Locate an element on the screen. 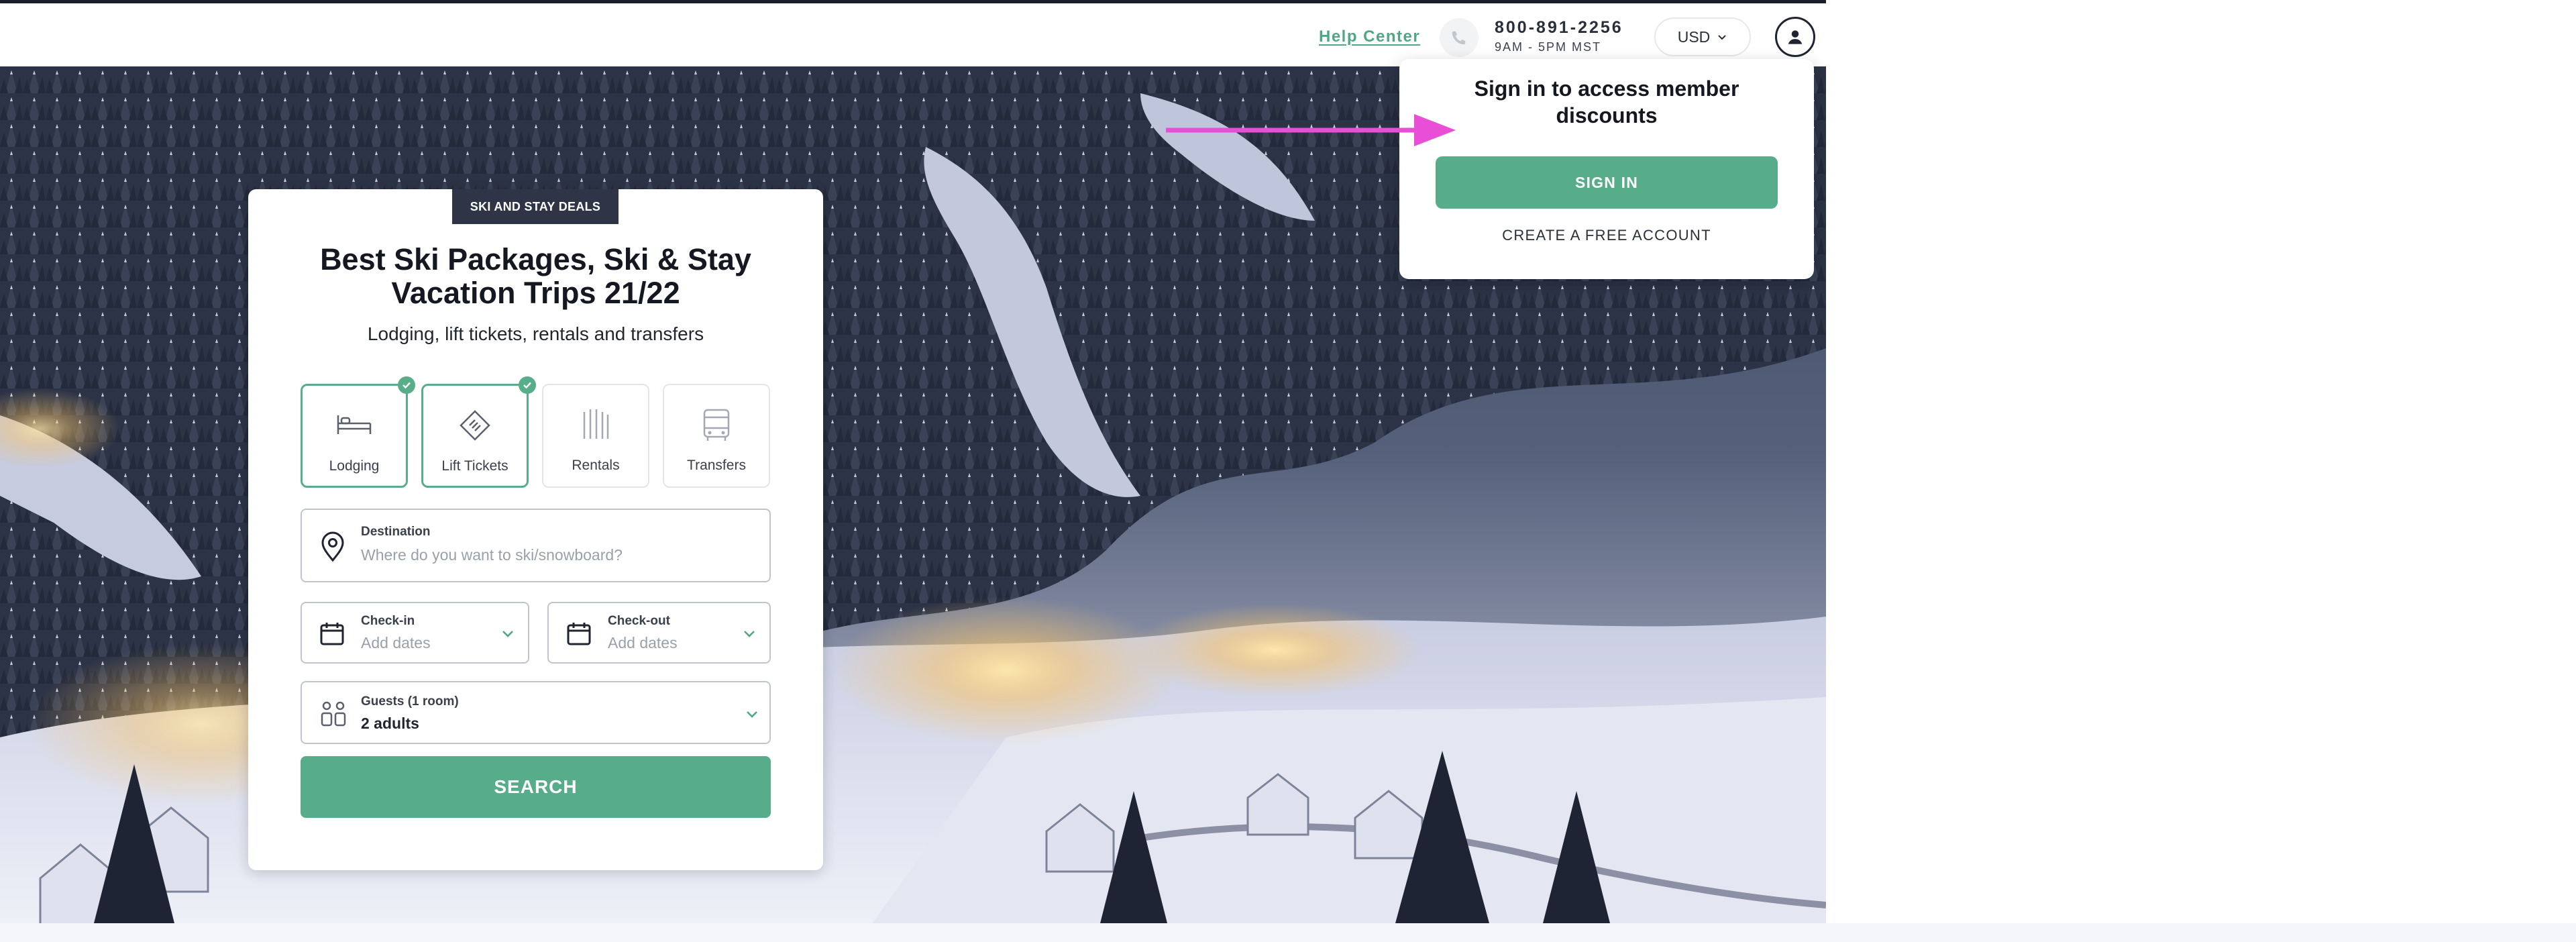 This screenshot has height=942, width=2576. service-tile-lift-tickets: Lift Tickets is located at coordinates (478, 432).